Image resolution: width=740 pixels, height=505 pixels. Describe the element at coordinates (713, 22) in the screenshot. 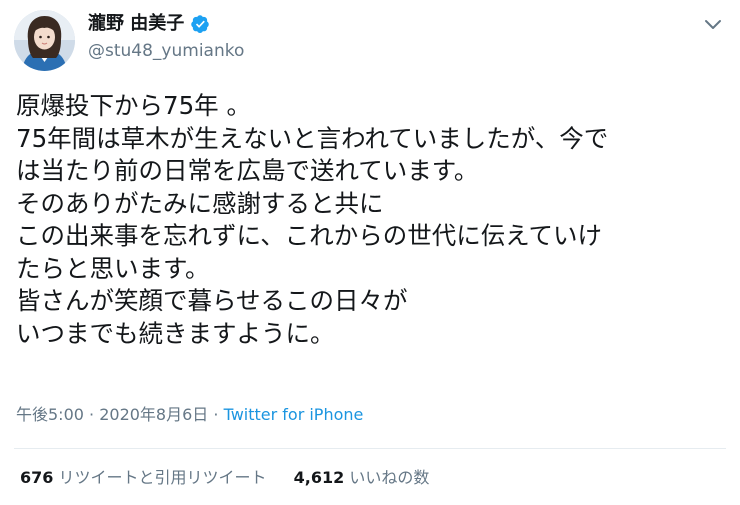

I see `chevron-down-icon` at that location.